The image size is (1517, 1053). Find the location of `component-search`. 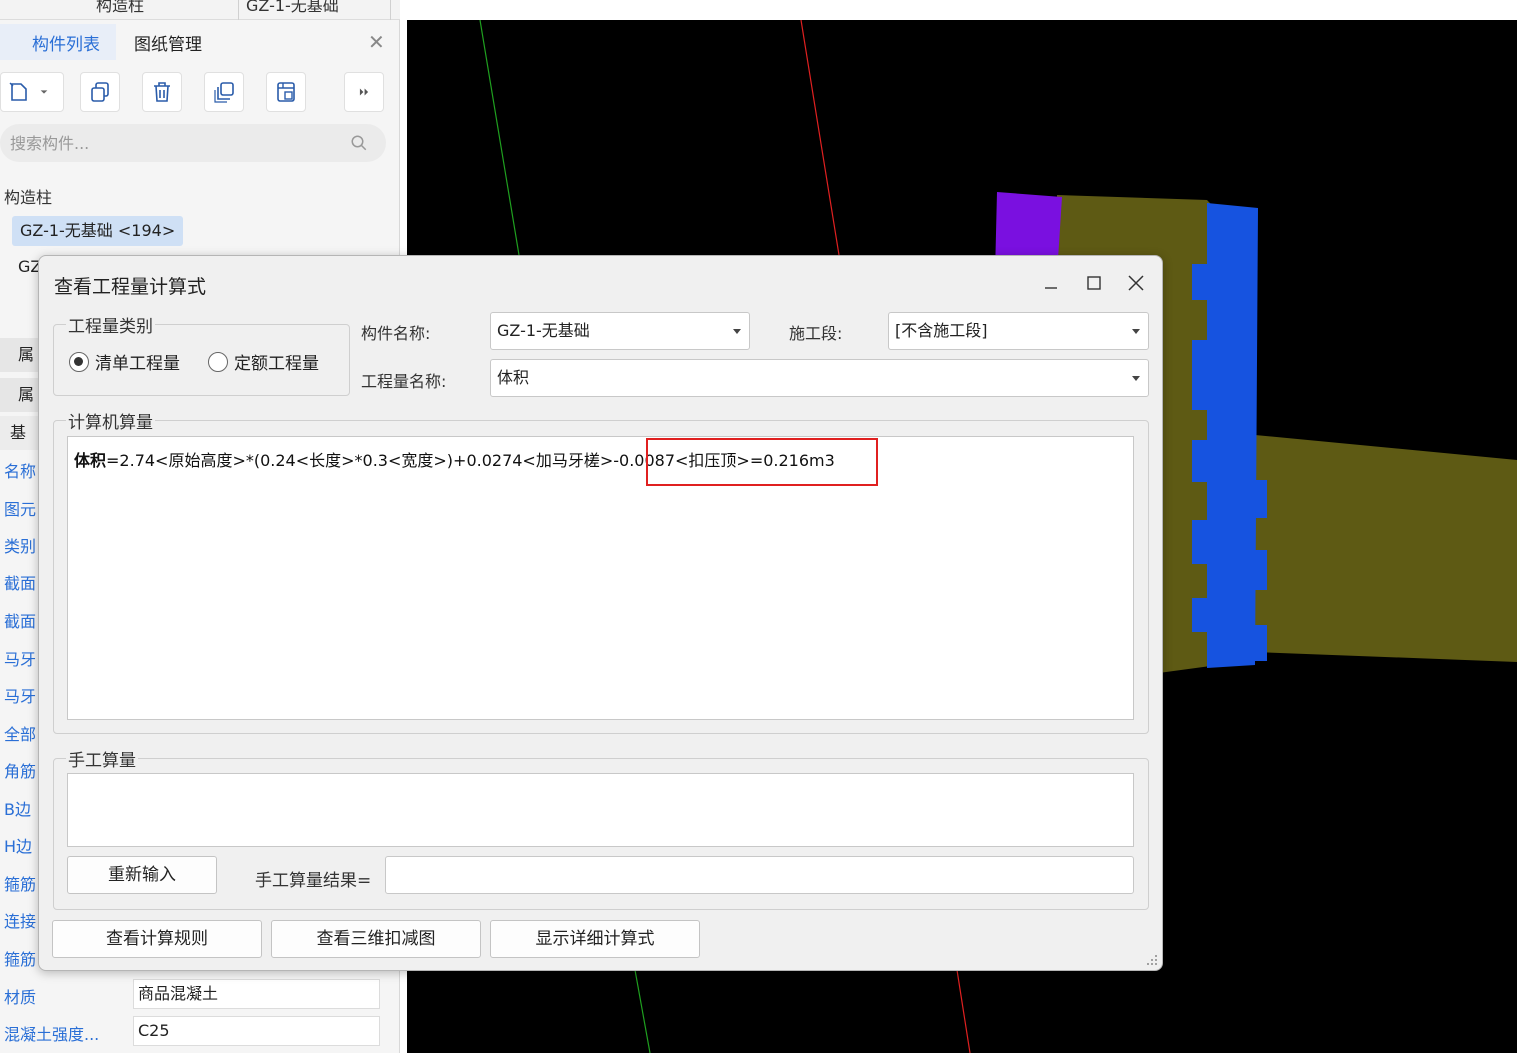

component-search is located at coordinates (193, 143).